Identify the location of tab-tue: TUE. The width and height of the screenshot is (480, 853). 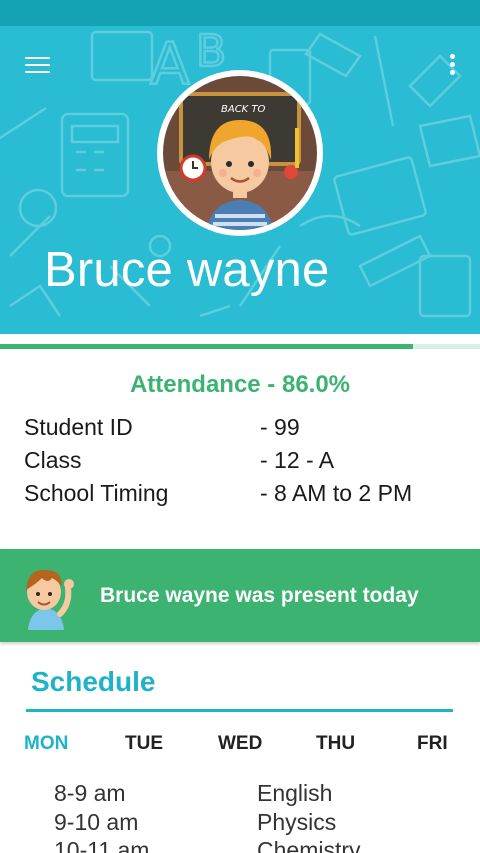
(144, 744).